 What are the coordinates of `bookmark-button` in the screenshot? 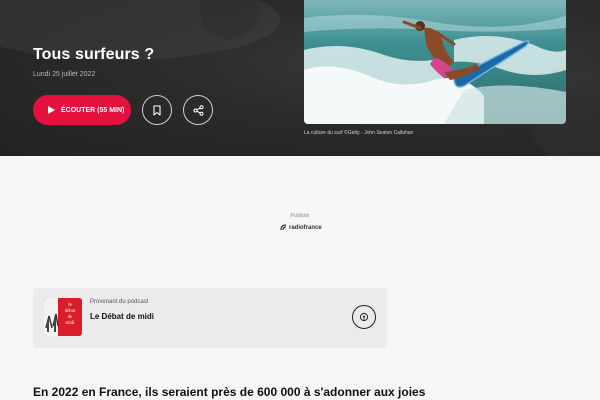 It's located at (157, 110).